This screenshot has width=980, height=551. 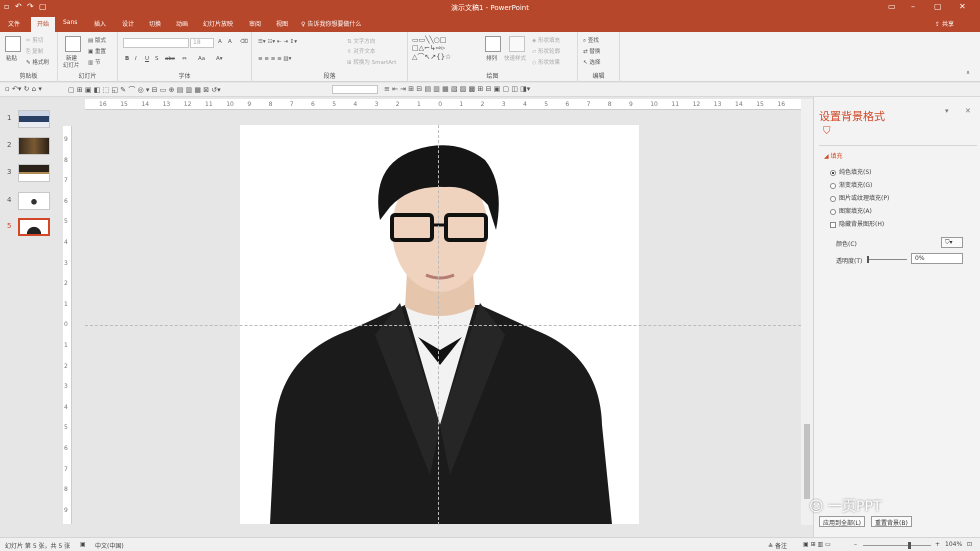 I want to click on hide-background-checkbox: 隐藏背景图形(H), so click(x=857, y=223).